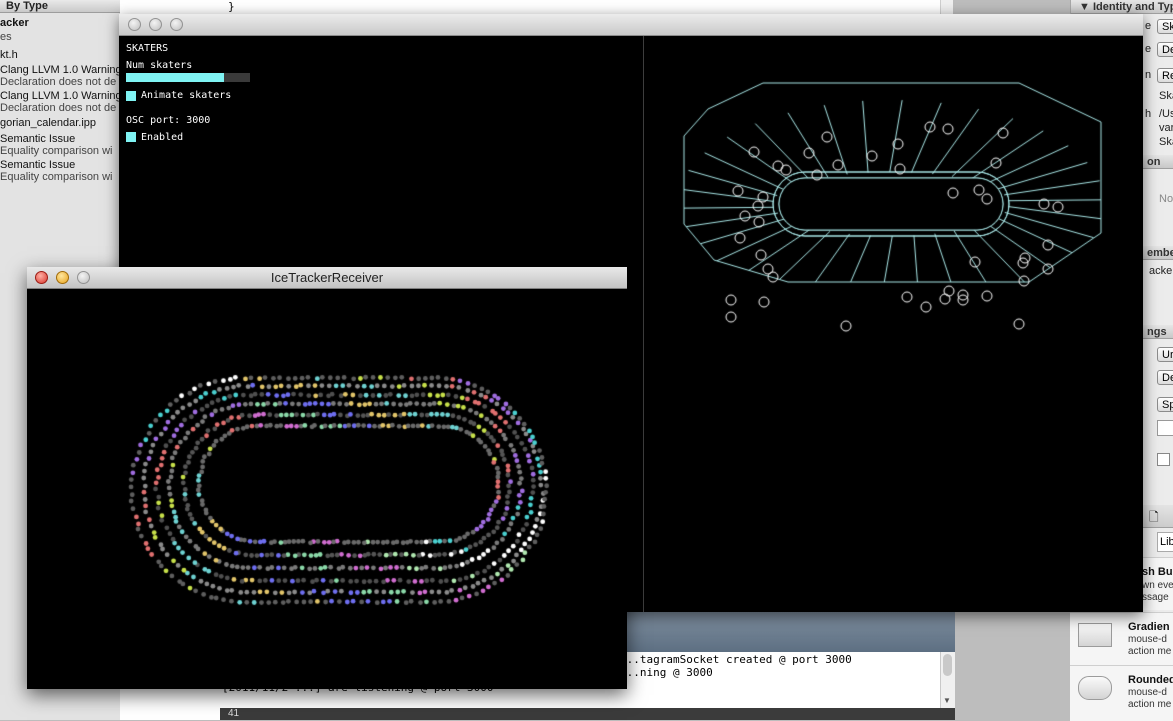 The height and width of the screenshot is (721, 1173). Describe the element at coordinates (947, 680) in the screenshot. I see `console-scrollbar: ▼` at that location.